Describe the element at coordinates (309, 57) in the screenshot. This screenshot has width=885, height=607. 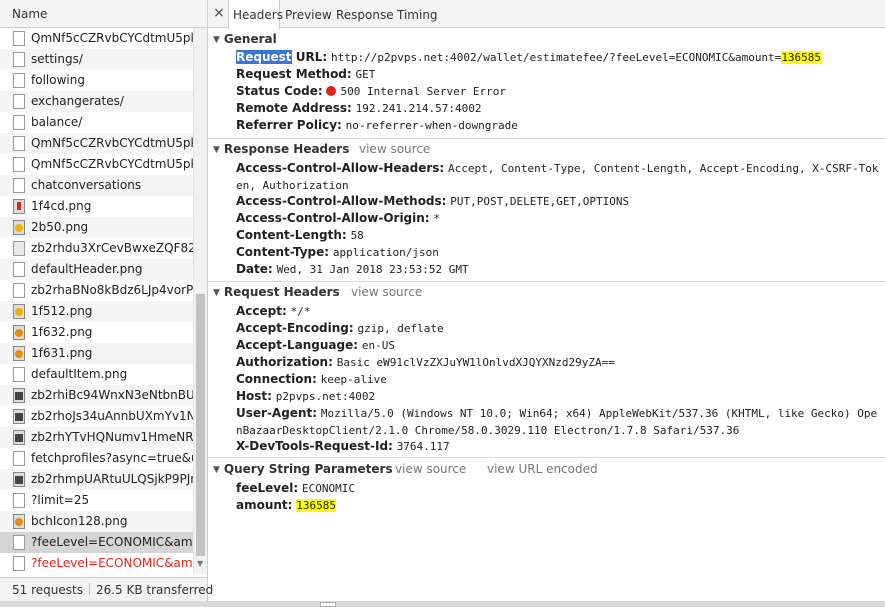
I see `request-url-key: URL:` at that location.